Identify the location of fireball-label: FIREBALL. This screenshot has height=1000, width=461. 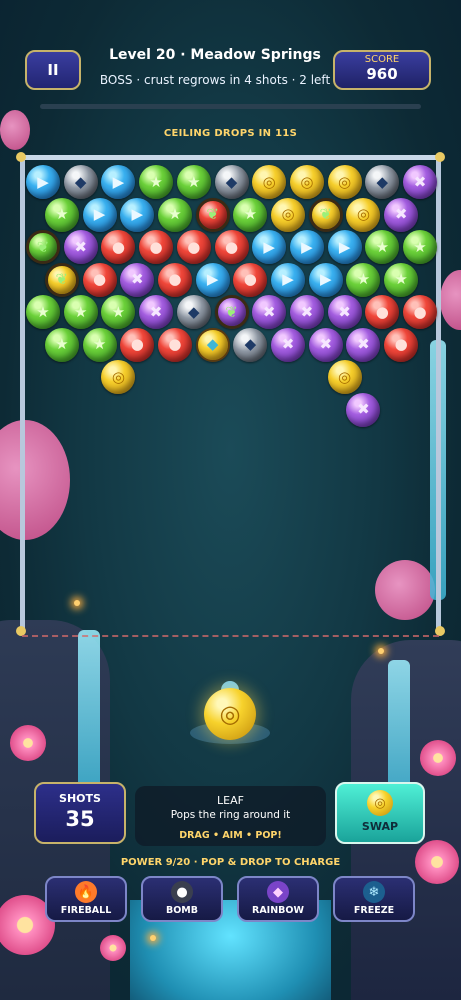
(86, 910).